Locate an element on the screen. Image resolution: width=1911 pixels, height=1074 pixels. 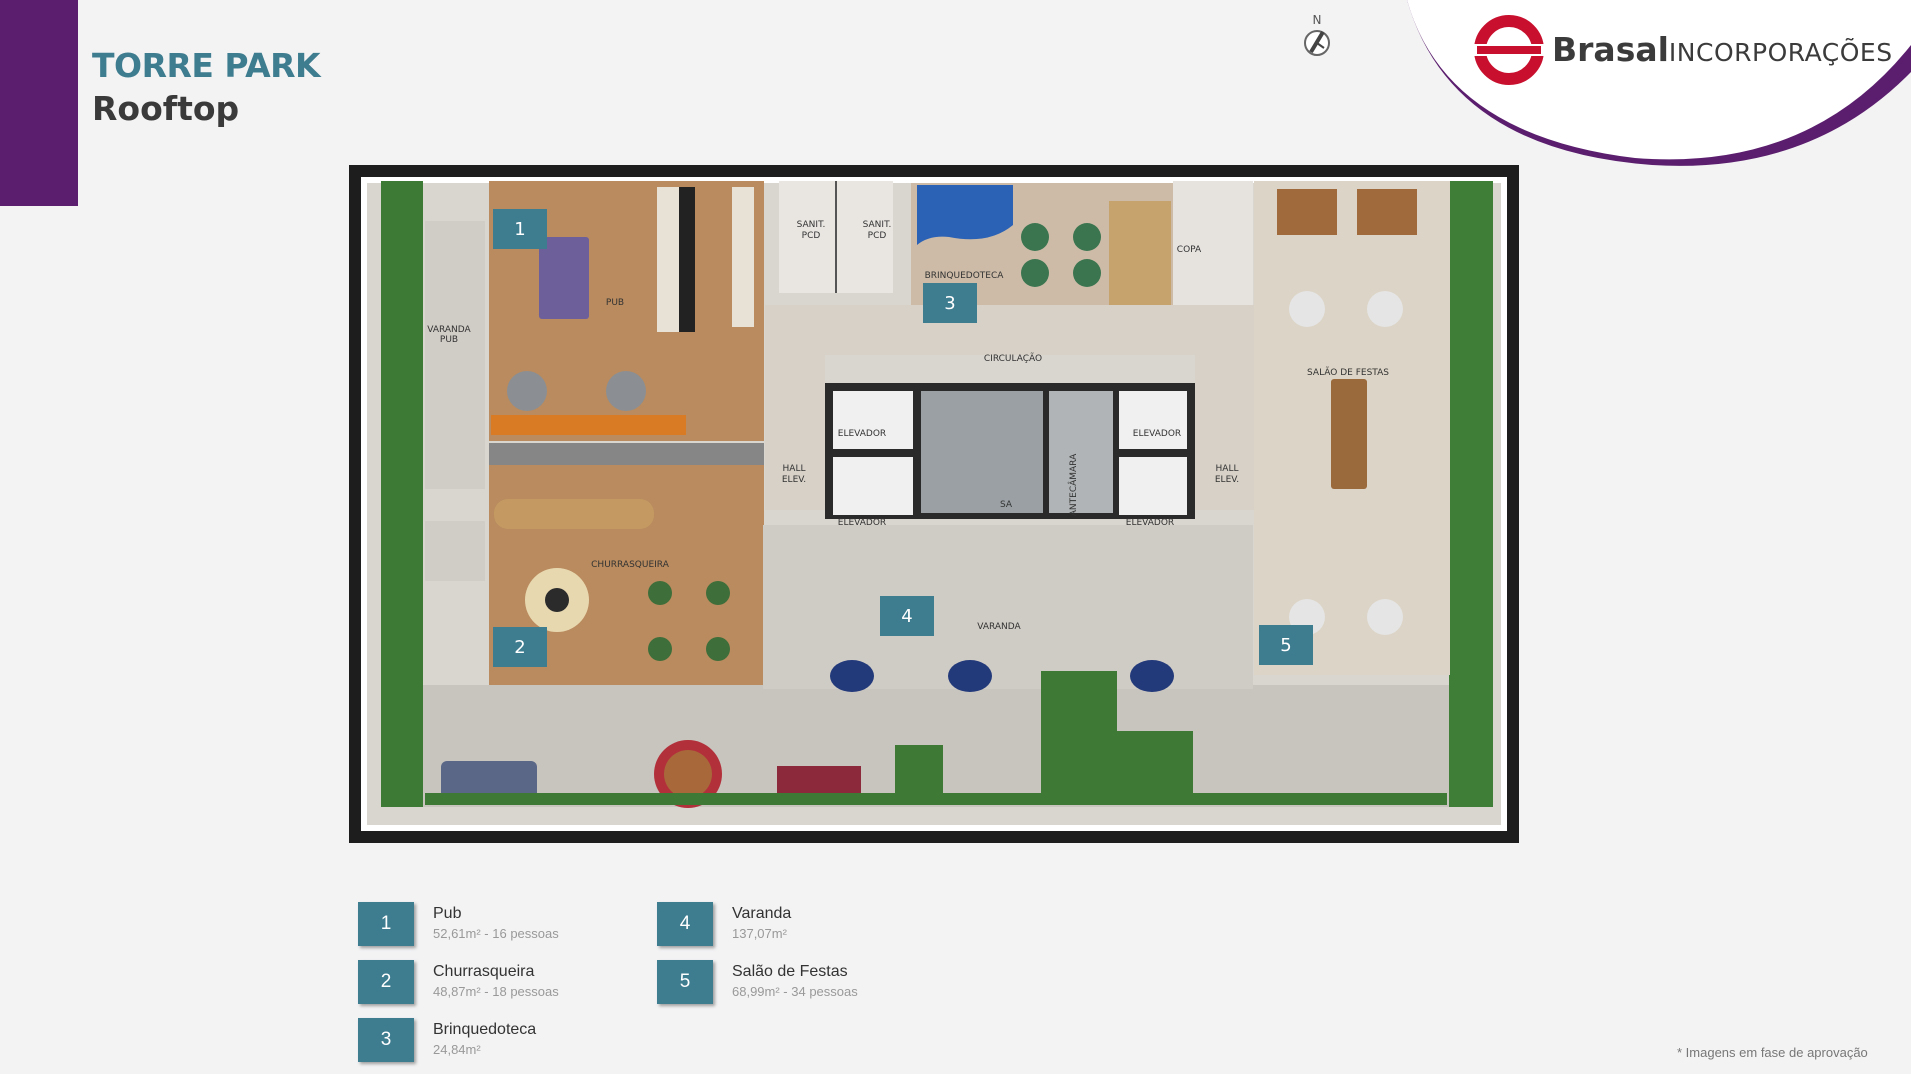
title-block: TORRE PARK Rooftop is located at coordinates (206, 87).